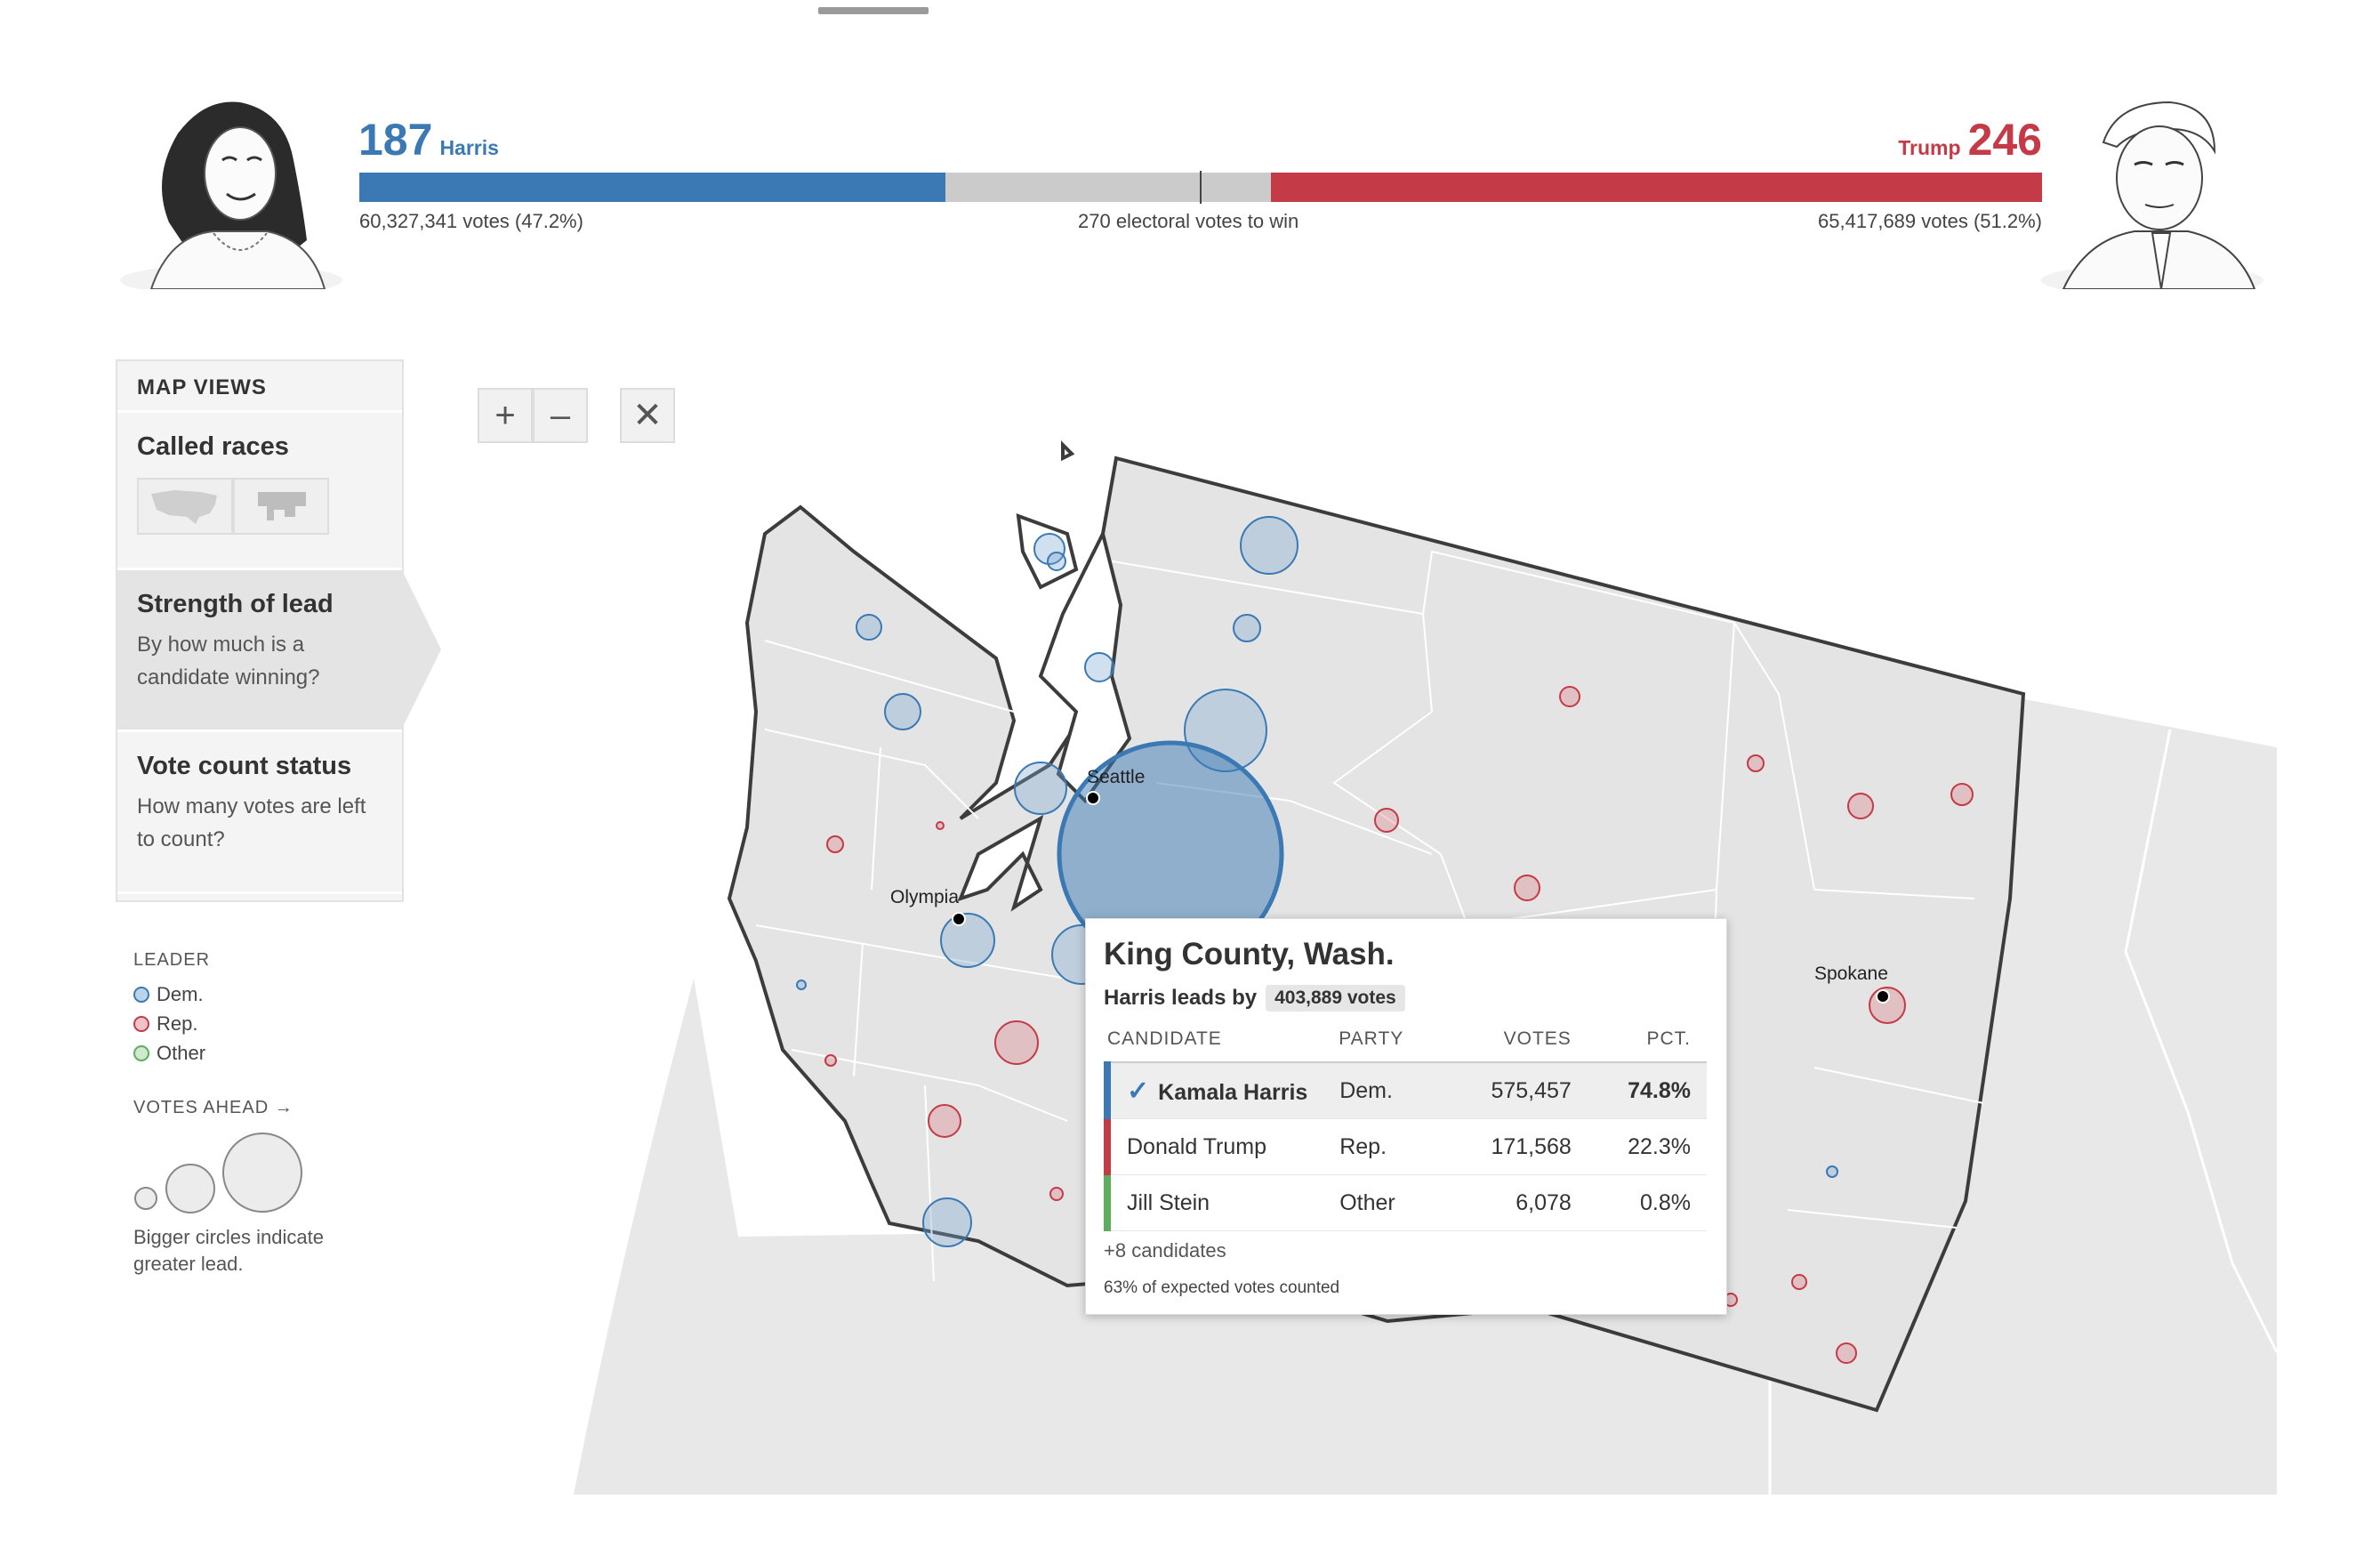 This screenshot has height=1564, width=2380. I want to click on pct-cell: 0.8%, so click(1647, 1202).